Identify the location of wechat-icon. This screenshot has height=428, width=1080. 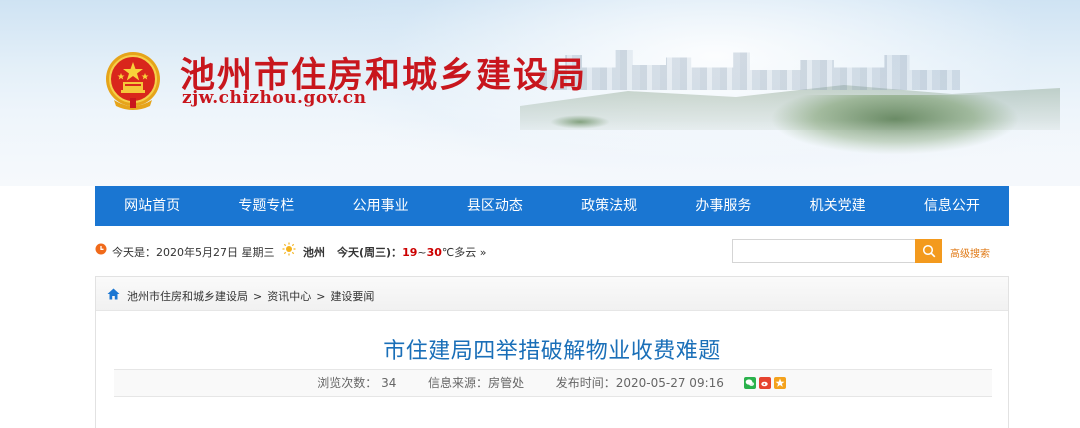
(749, 383).